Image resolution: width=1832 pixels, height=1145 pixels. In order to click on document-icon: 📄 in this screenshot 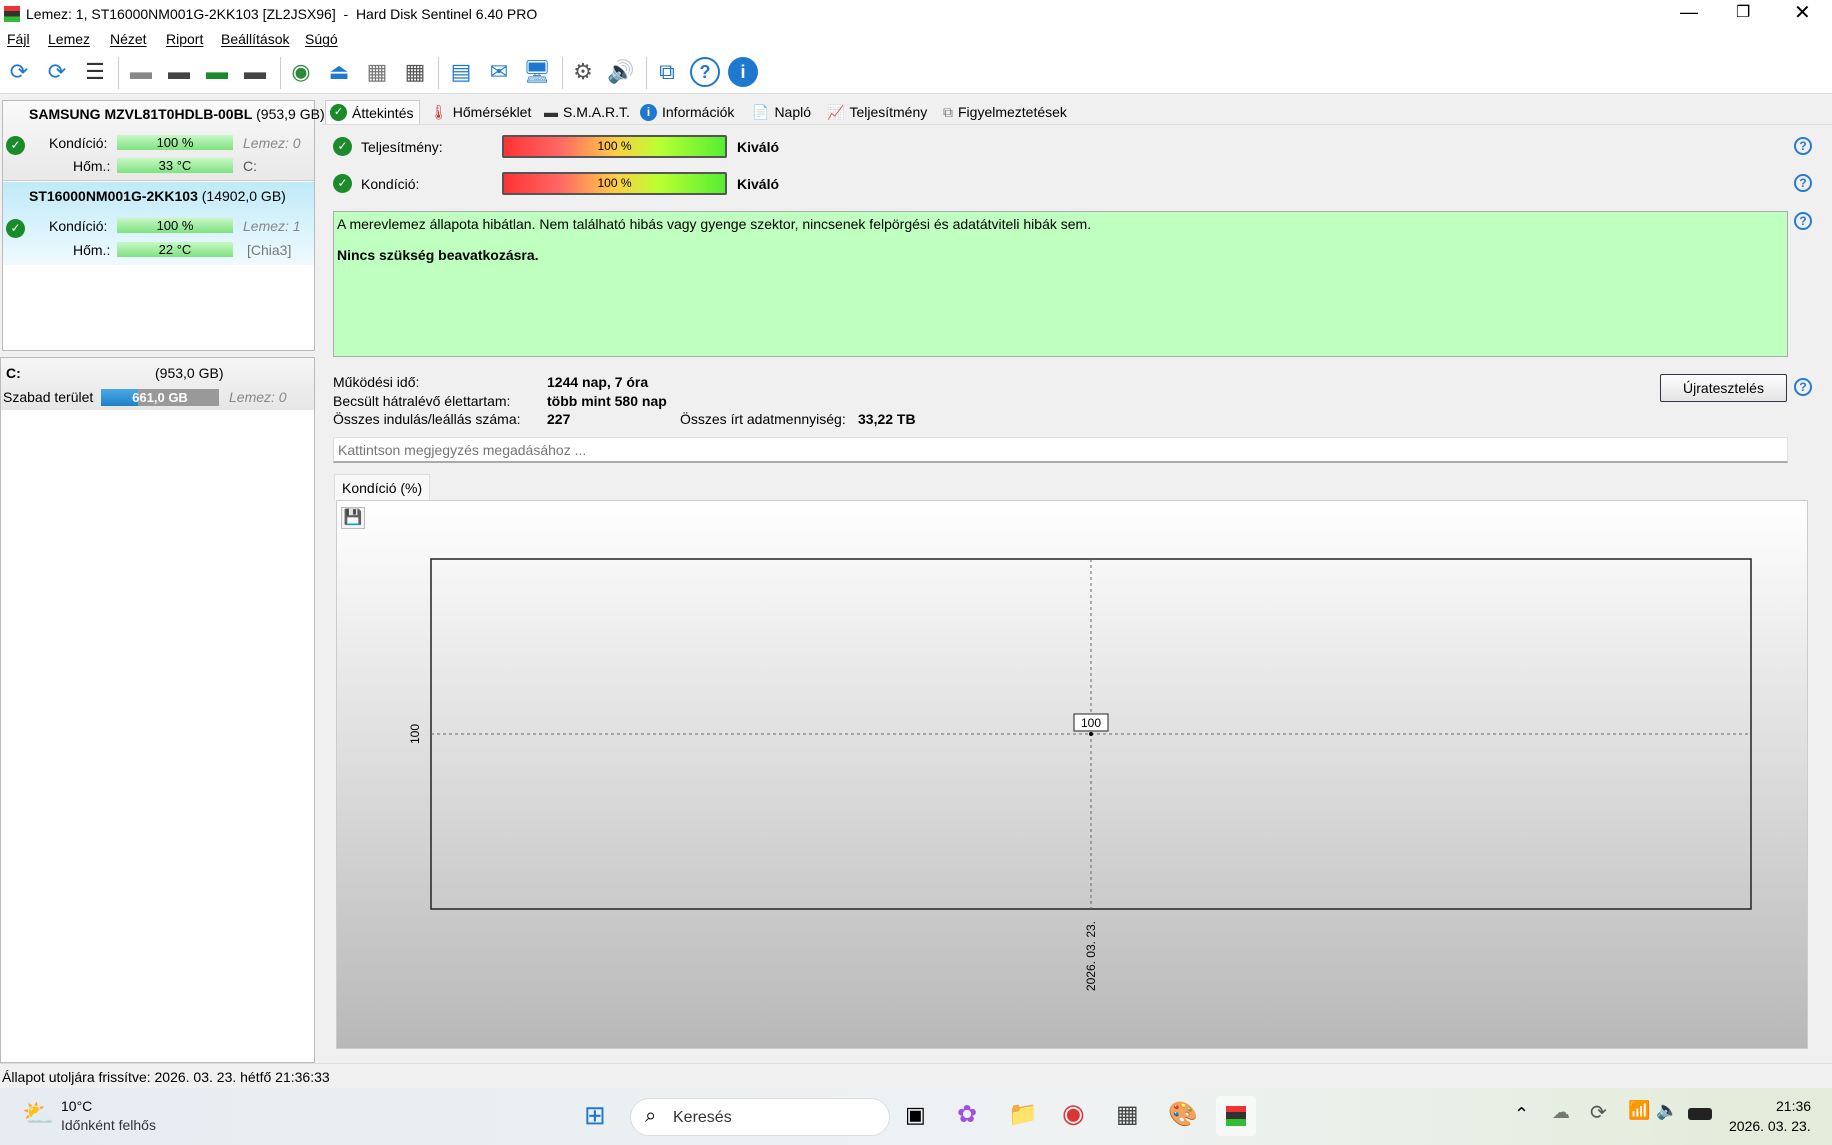, I will do `click(761, 112)`.